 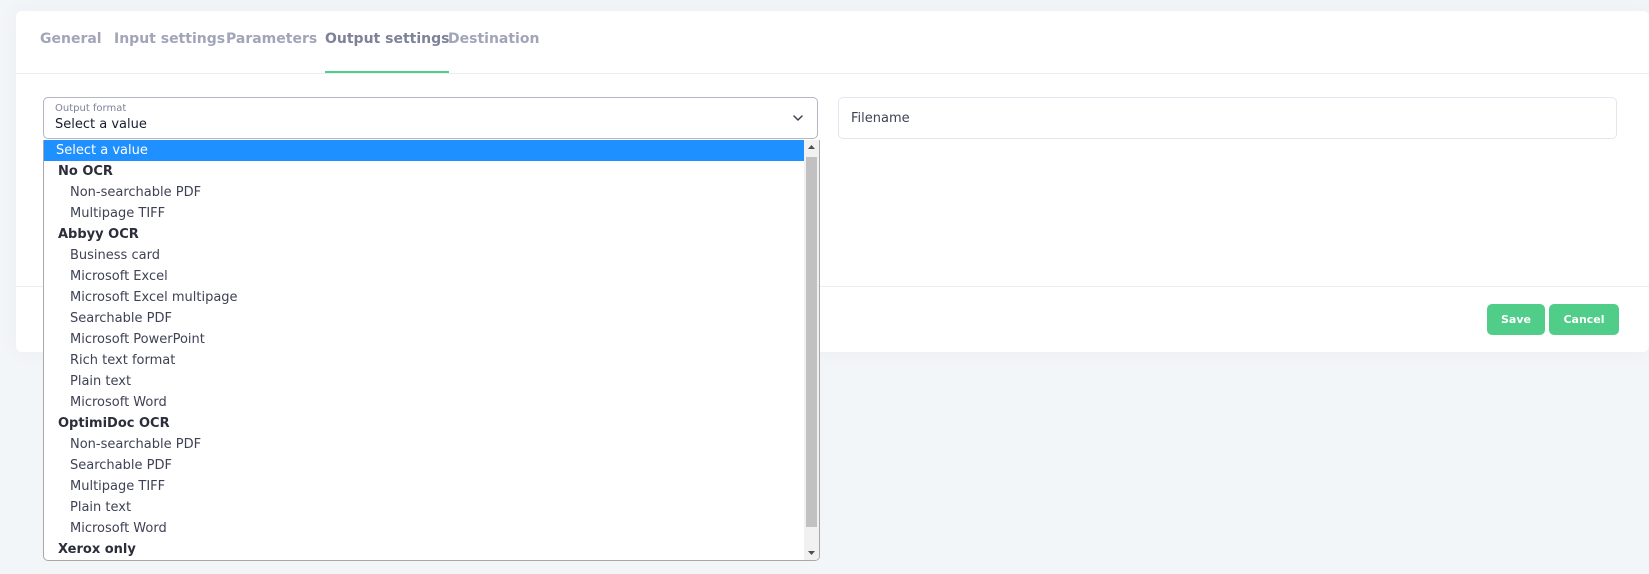 What do you see at coordinates (798, 118) in the screenshot?
I see `chevron-down-icon` at bounding box center [798, 118].